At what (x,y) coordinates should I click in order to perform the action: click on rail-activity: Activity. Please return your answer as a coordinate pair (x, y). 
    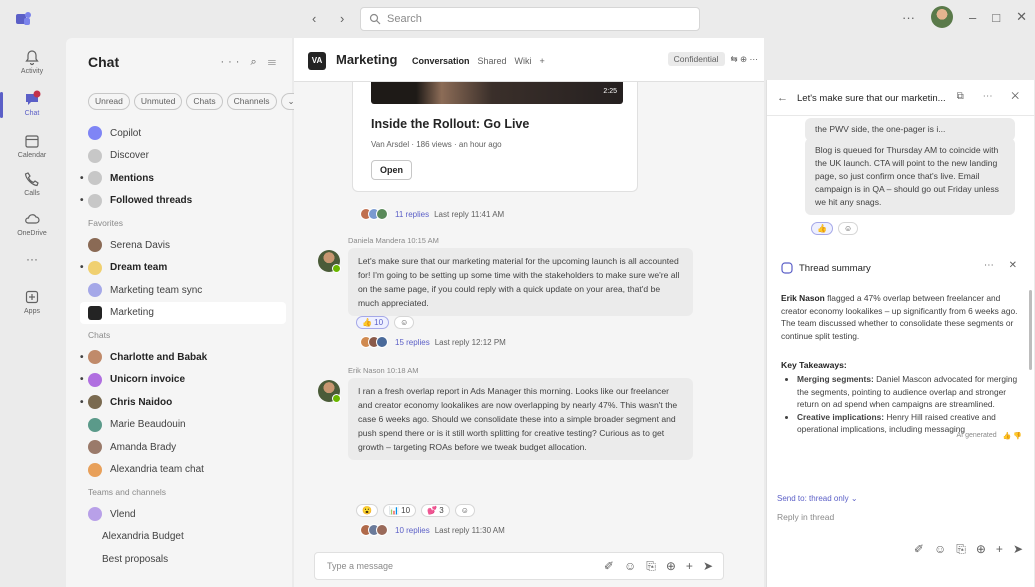
    Looking at the image, I should click on (32, 64).